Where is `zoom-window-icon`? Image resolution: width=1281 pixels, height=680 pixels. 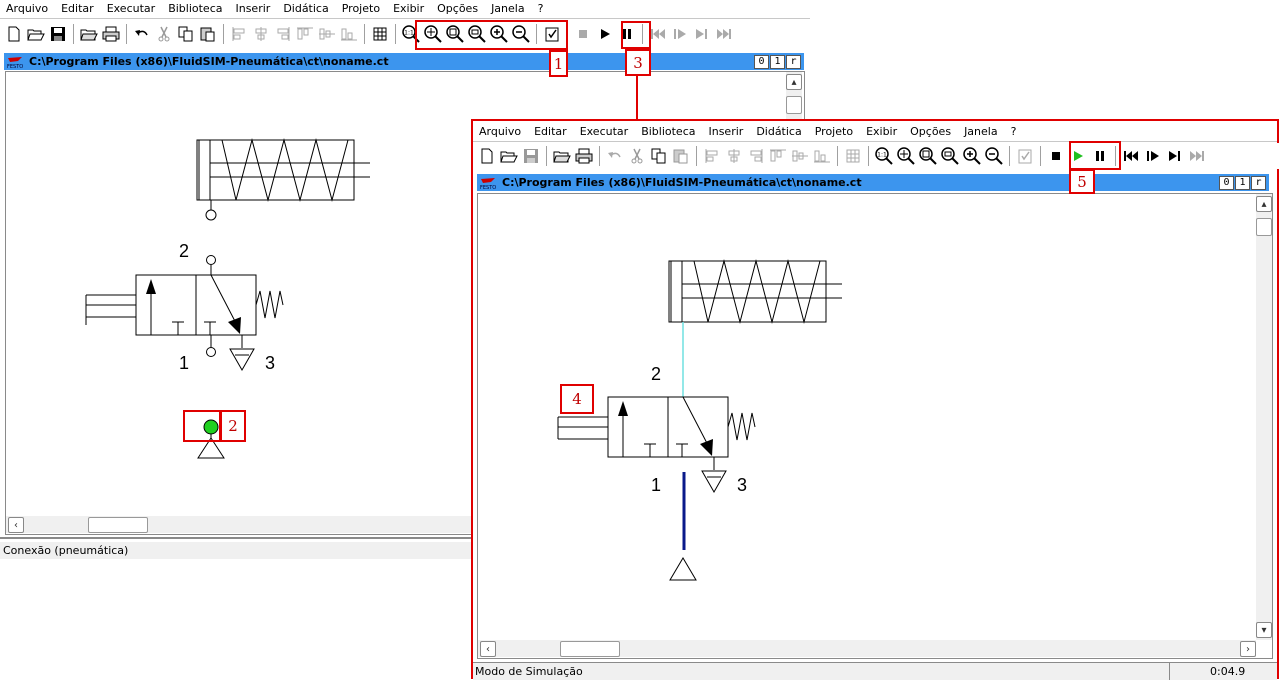
zoom-window-icon is located at coordinates (928, 156).